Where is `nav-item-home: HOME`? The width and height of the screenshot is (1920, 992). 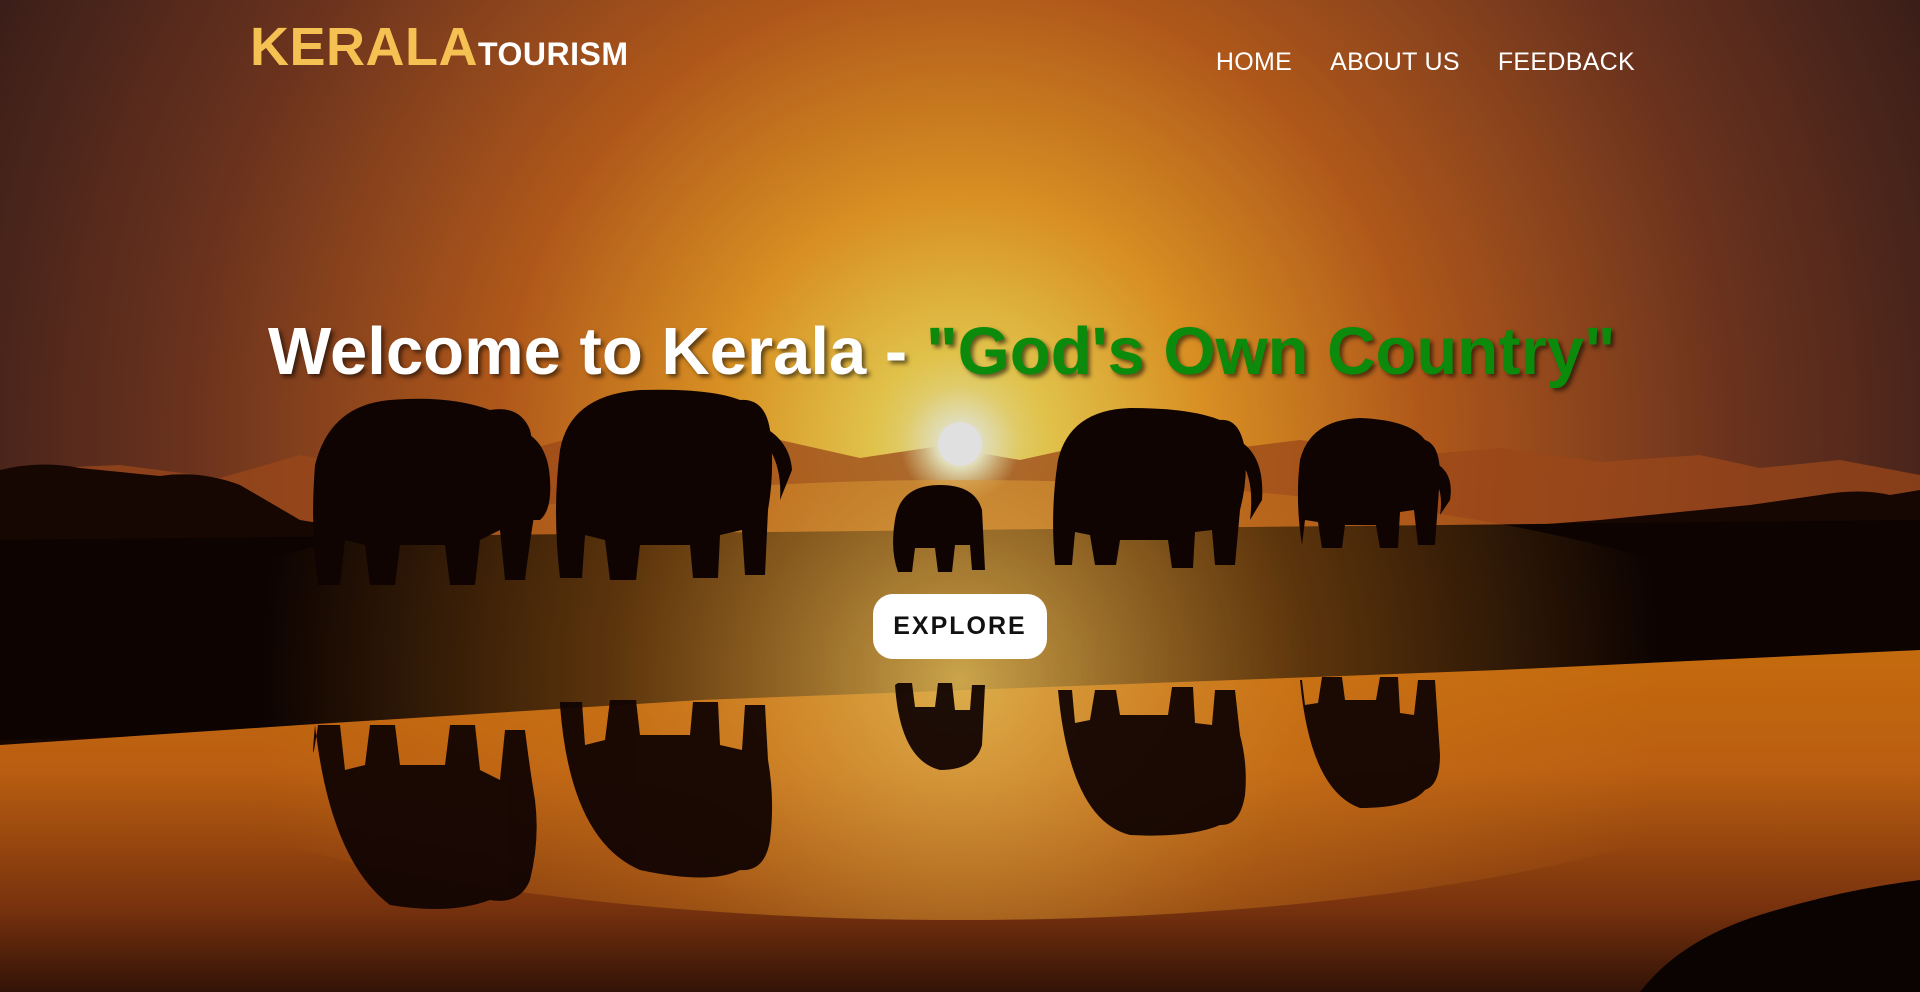 nav-item-home: HOME is located at coordinates (1254, 62).